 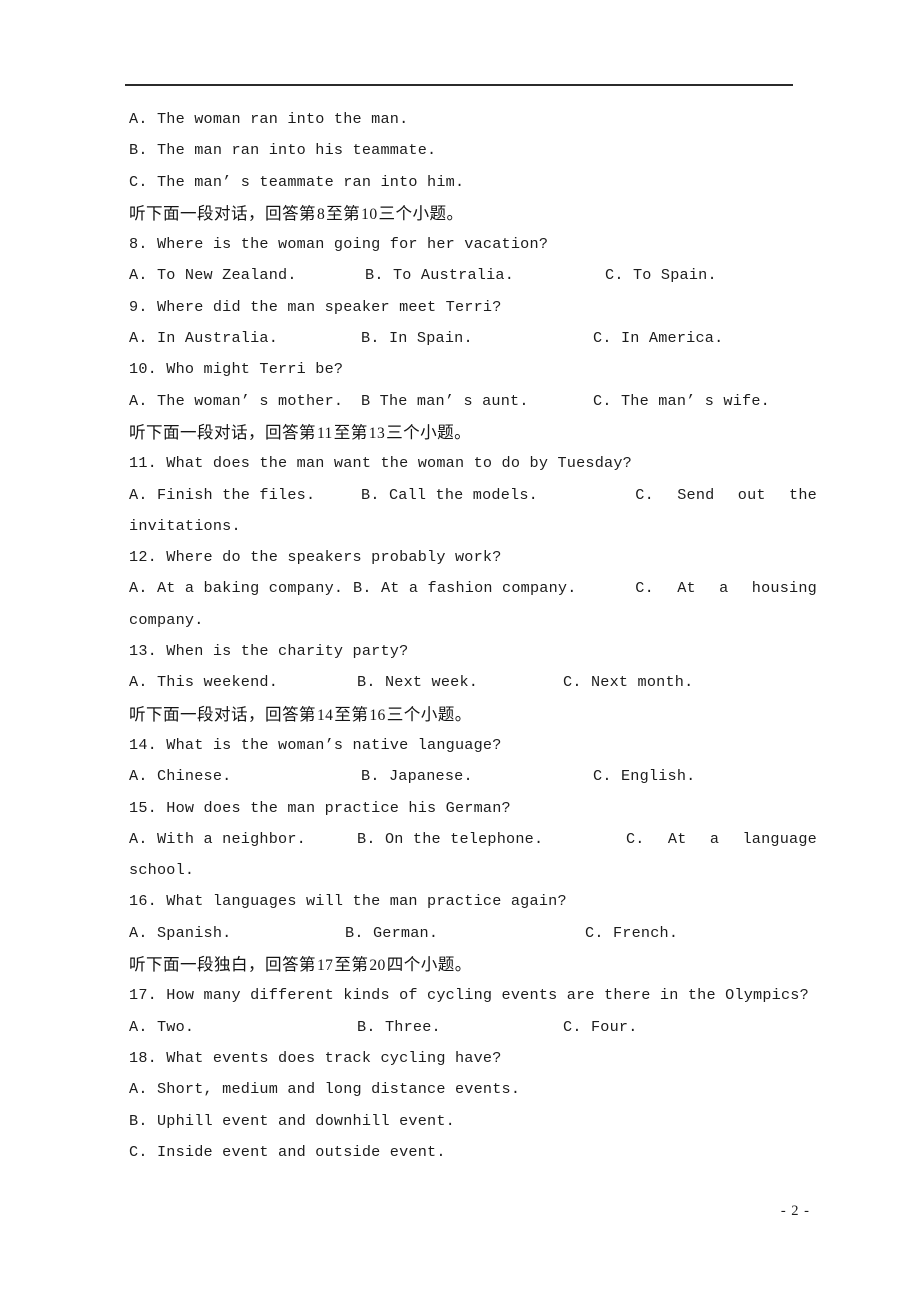 What do you see at coordinates (180, 776) in the screenshot?
I see `option-a: A. Chinese.` at bounding box center [180, 776].